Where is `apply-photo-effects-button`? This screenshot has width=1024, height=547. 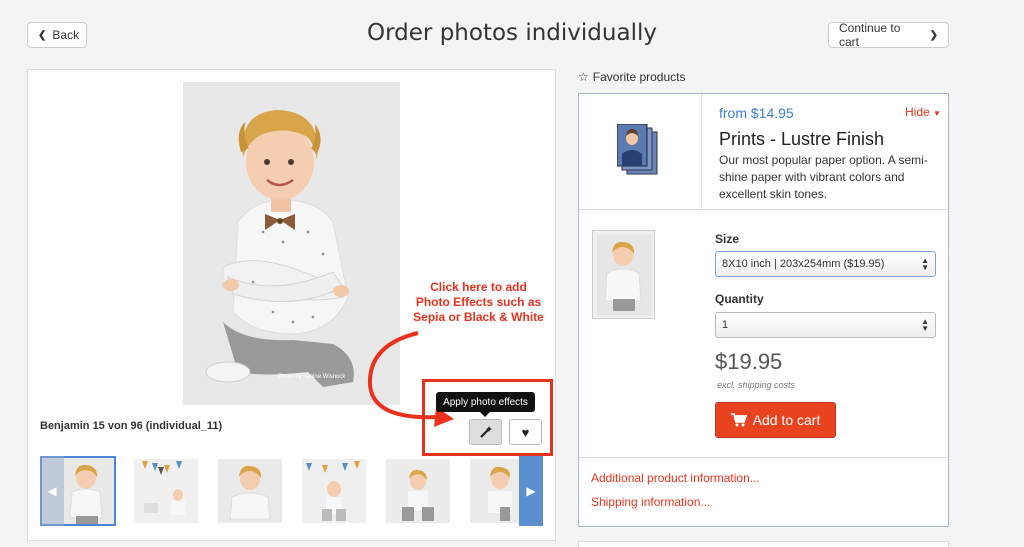 apply-photo-effects-button is located at coordinates (485, 432).